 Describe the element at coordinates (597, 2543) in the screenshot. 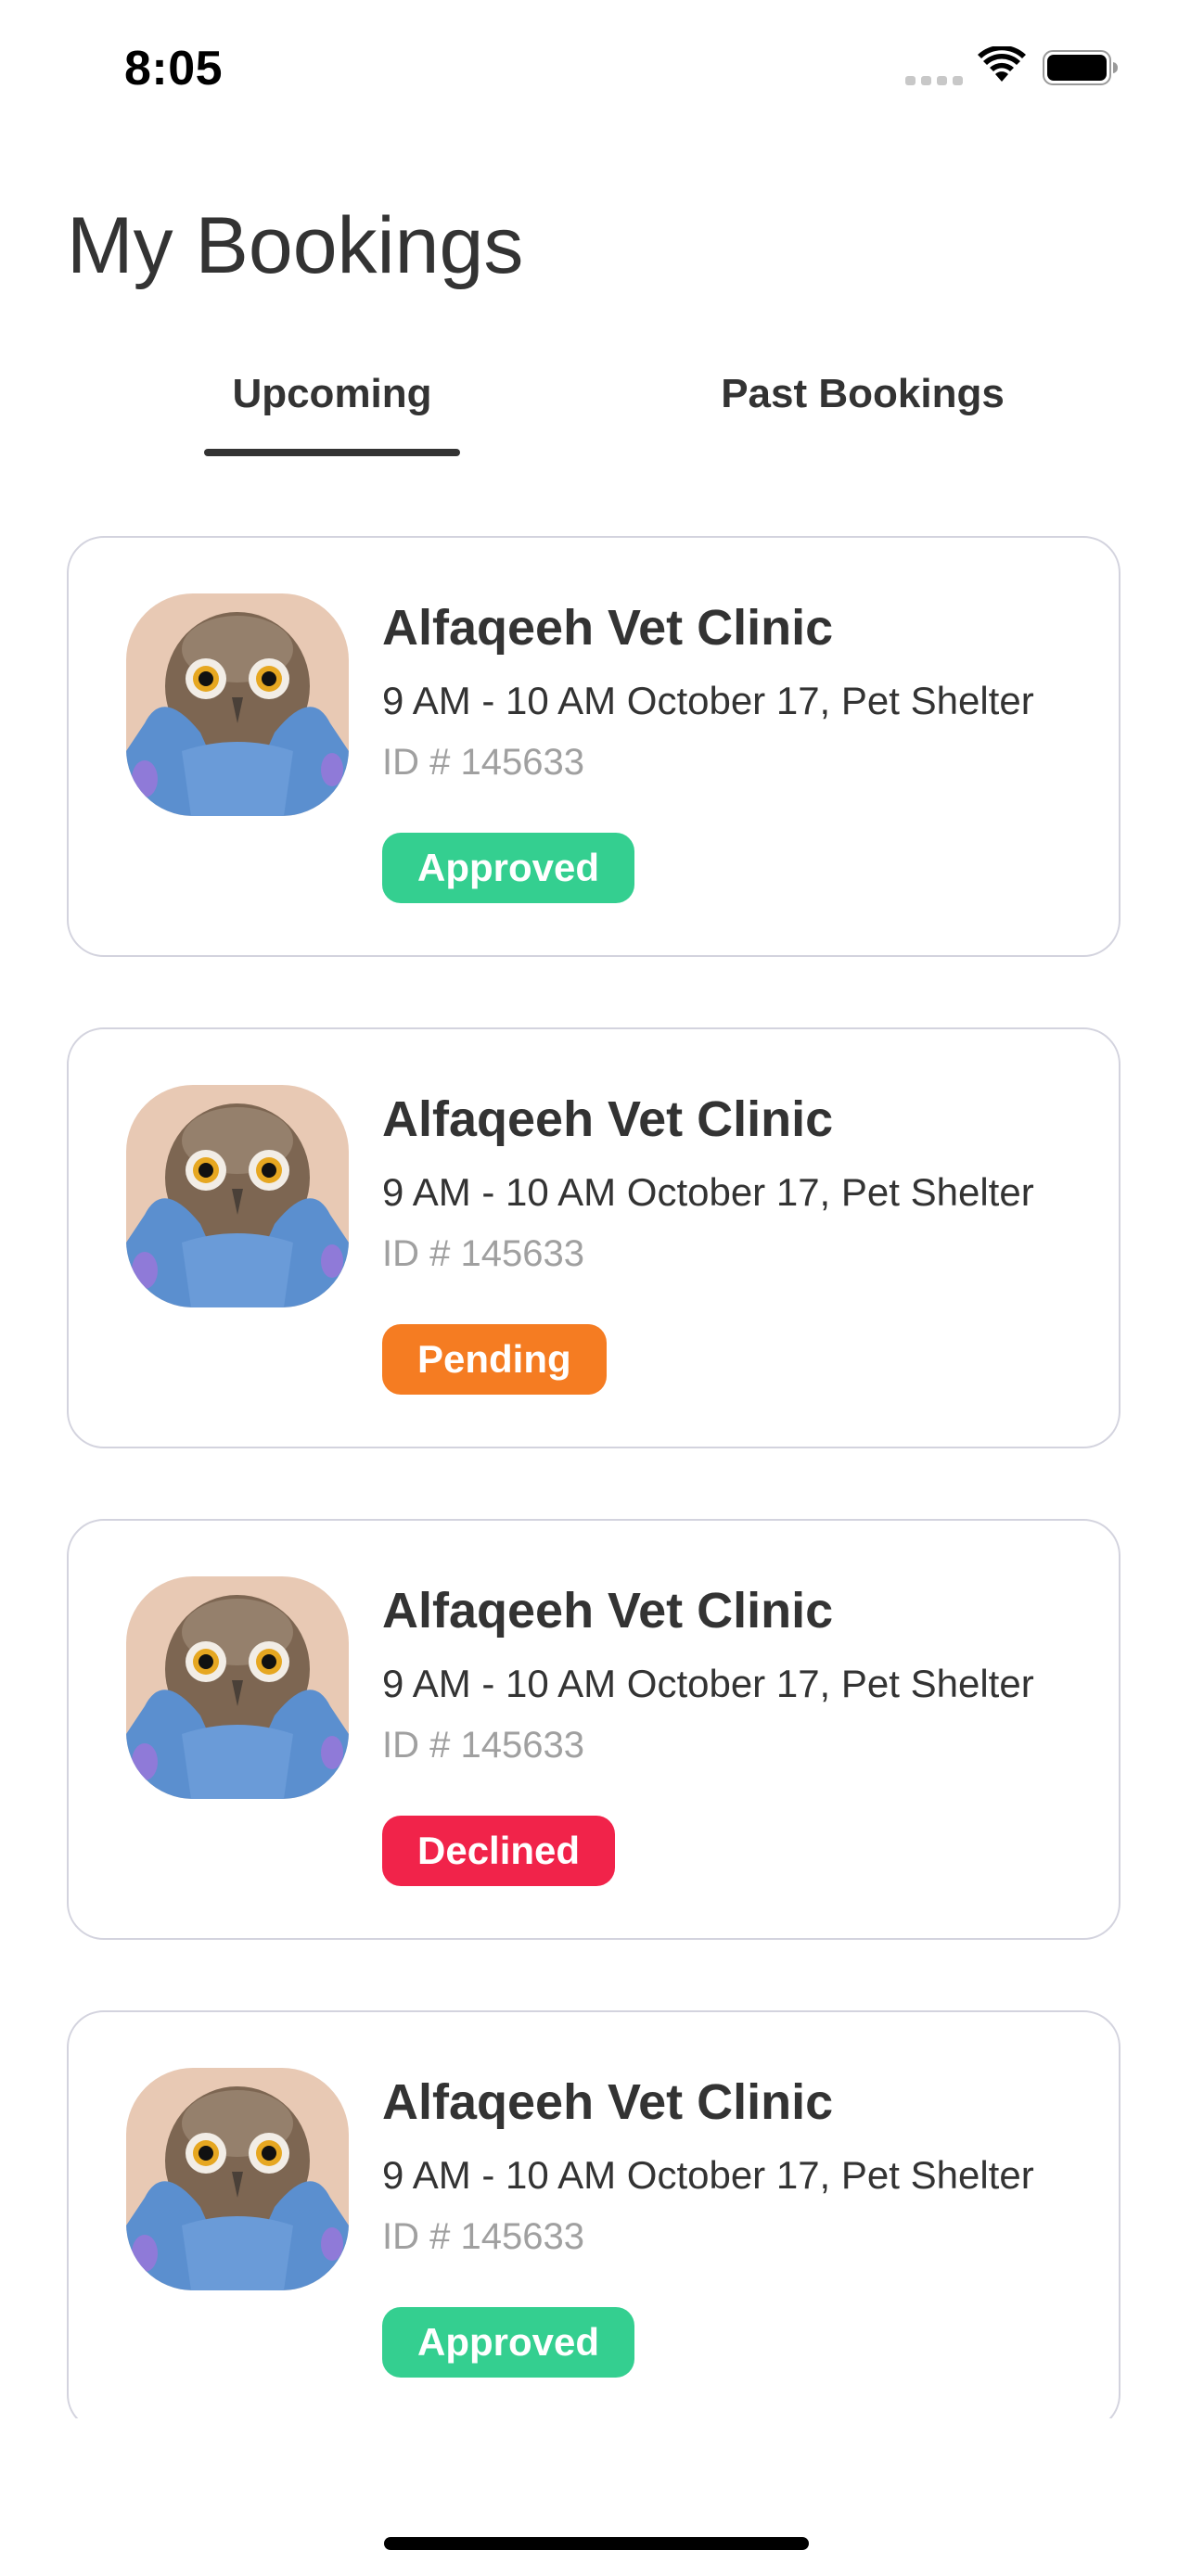

I see `home-indicator` at that location.